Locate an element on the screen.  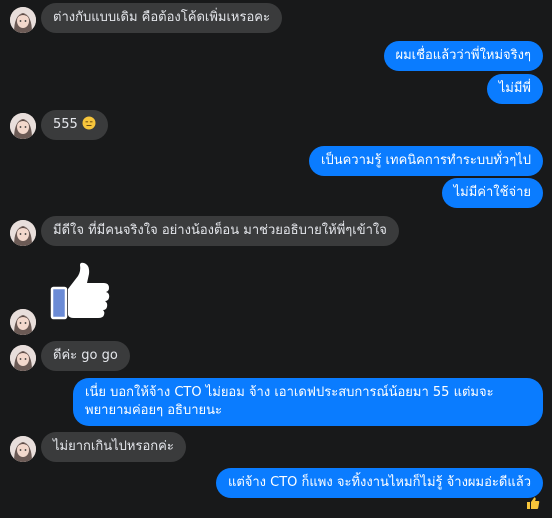
message-incoming: 555 is located at coordinates (74, 125).